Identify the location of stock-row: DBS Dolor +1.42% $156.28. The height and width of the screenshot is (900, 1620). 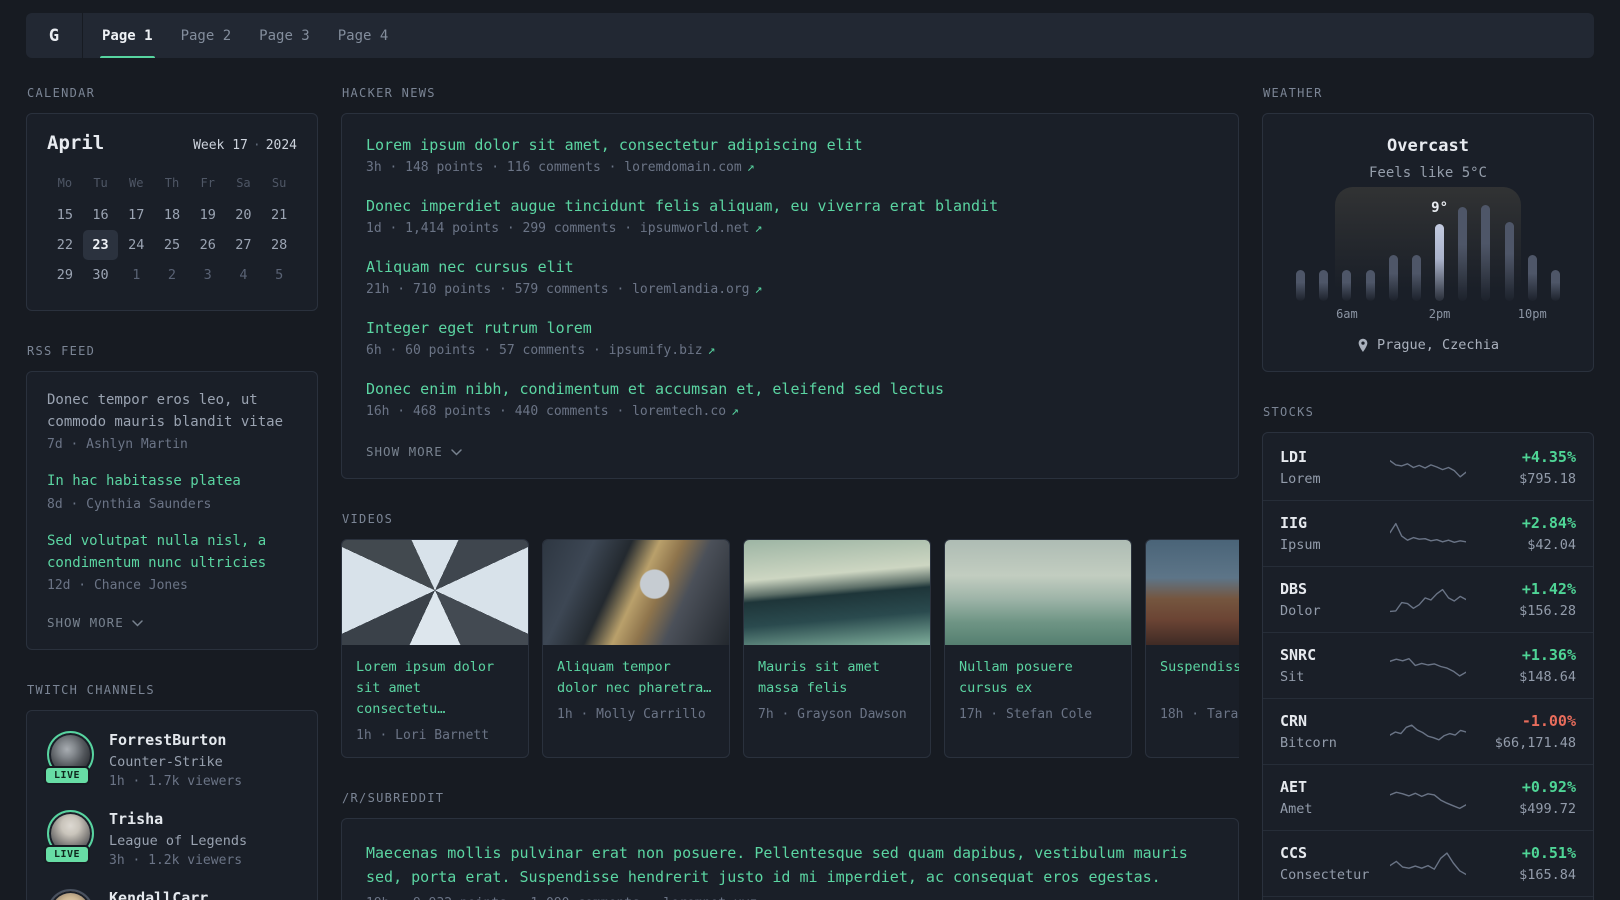
(1428, 599).